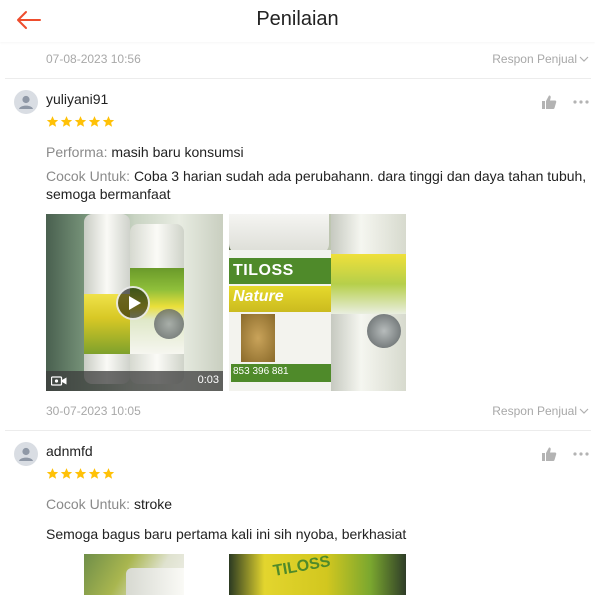  What do you see at coordinates (261, 371) in the screenshot?
I see `label-phone-text: 853 396 881` at bounding box center [261, 371].